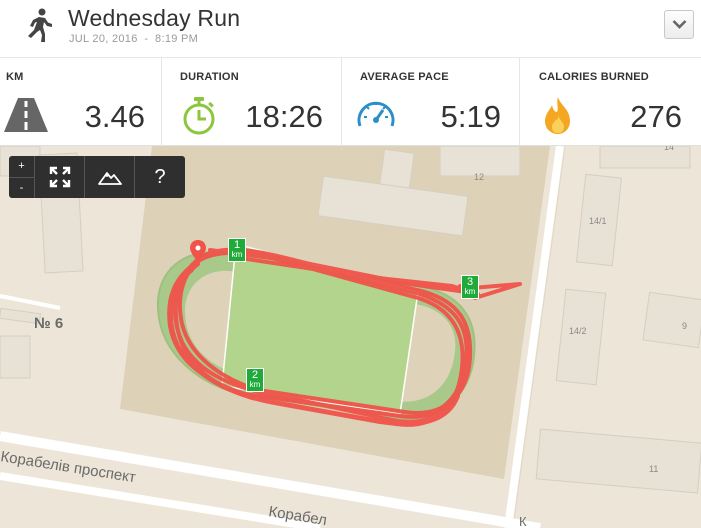 The image size is (701, 528). I want to click on map-label-building: 14/1, so click(598, 221).